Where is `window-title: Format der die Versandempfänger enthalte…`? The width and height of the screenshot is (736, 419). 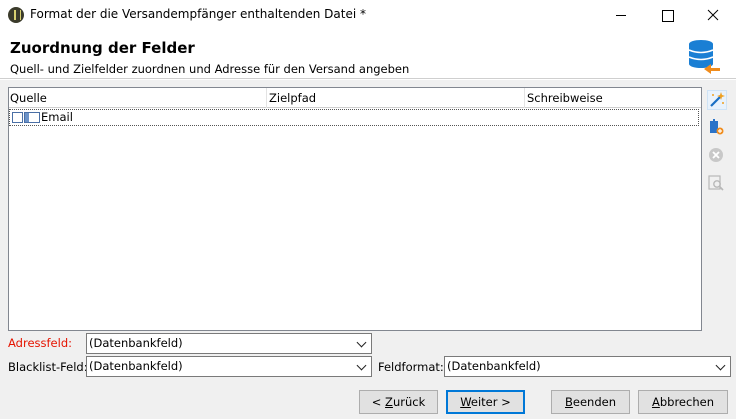 window-title: Format der die Versandempfänger enthalte… is located at coordinates (198, 14).